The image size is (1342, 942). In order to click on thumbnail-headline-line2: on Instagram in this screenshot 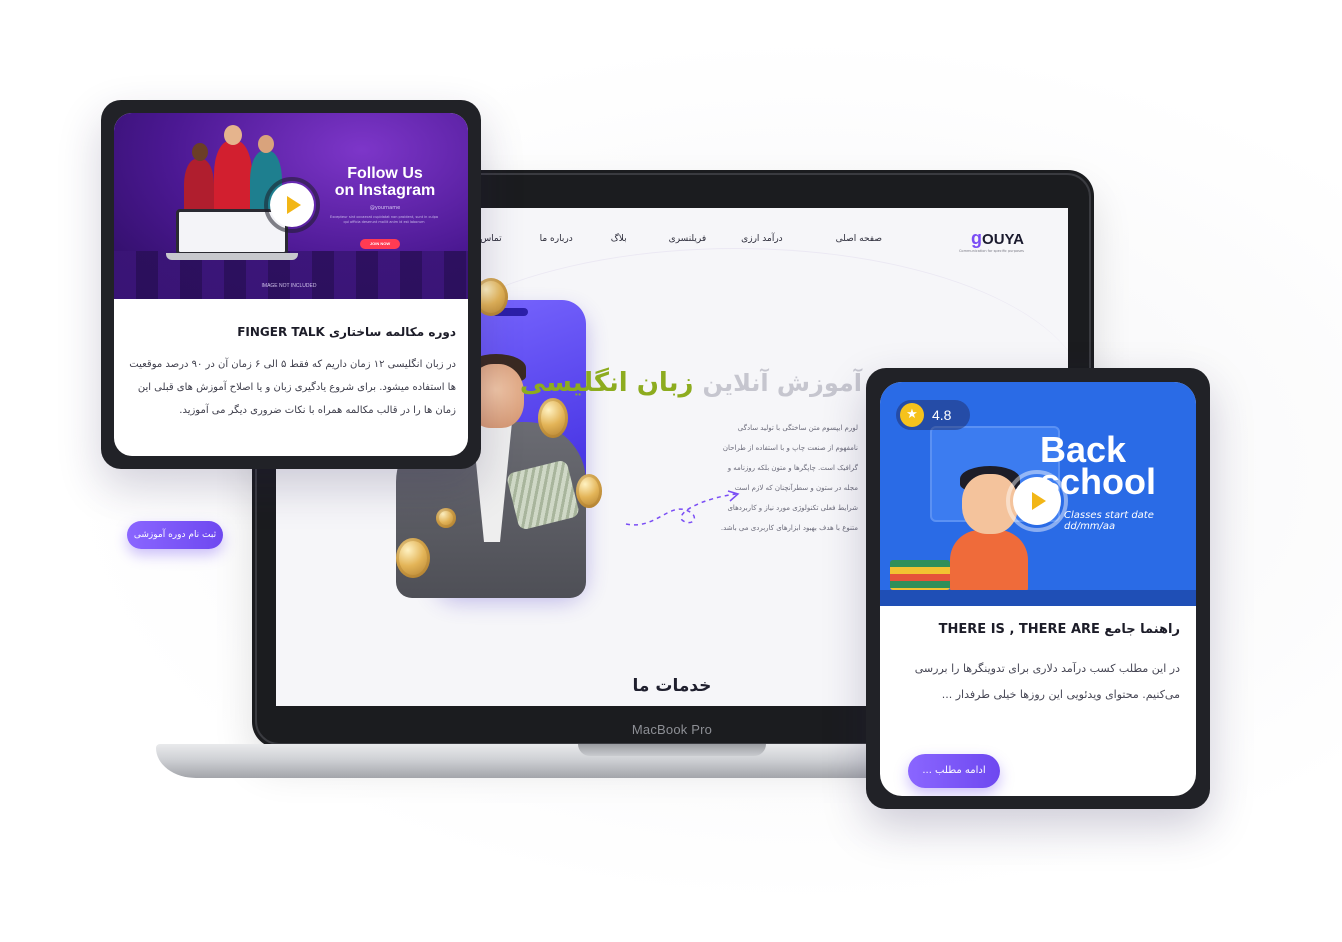, I will do `click(385, 190)`.